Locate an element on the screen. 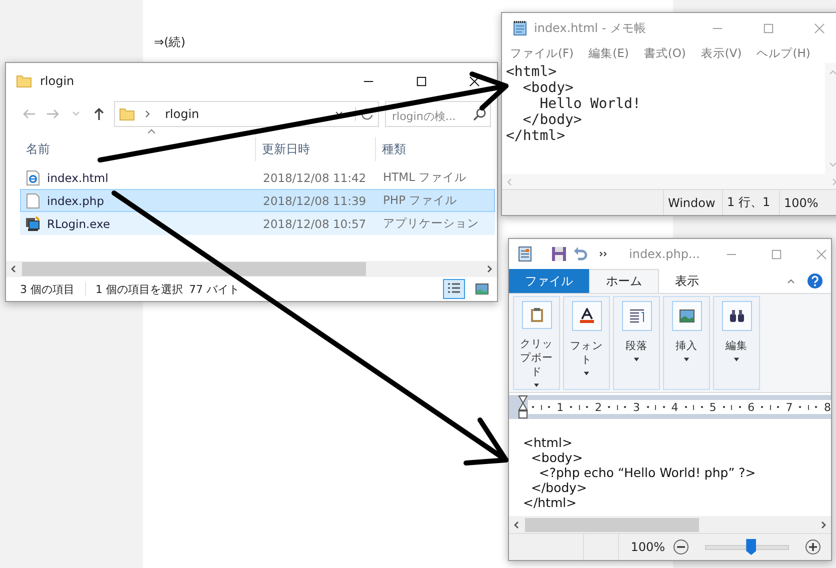  ribbon-group-button: 挿入 is located at coordinates (686, 343).